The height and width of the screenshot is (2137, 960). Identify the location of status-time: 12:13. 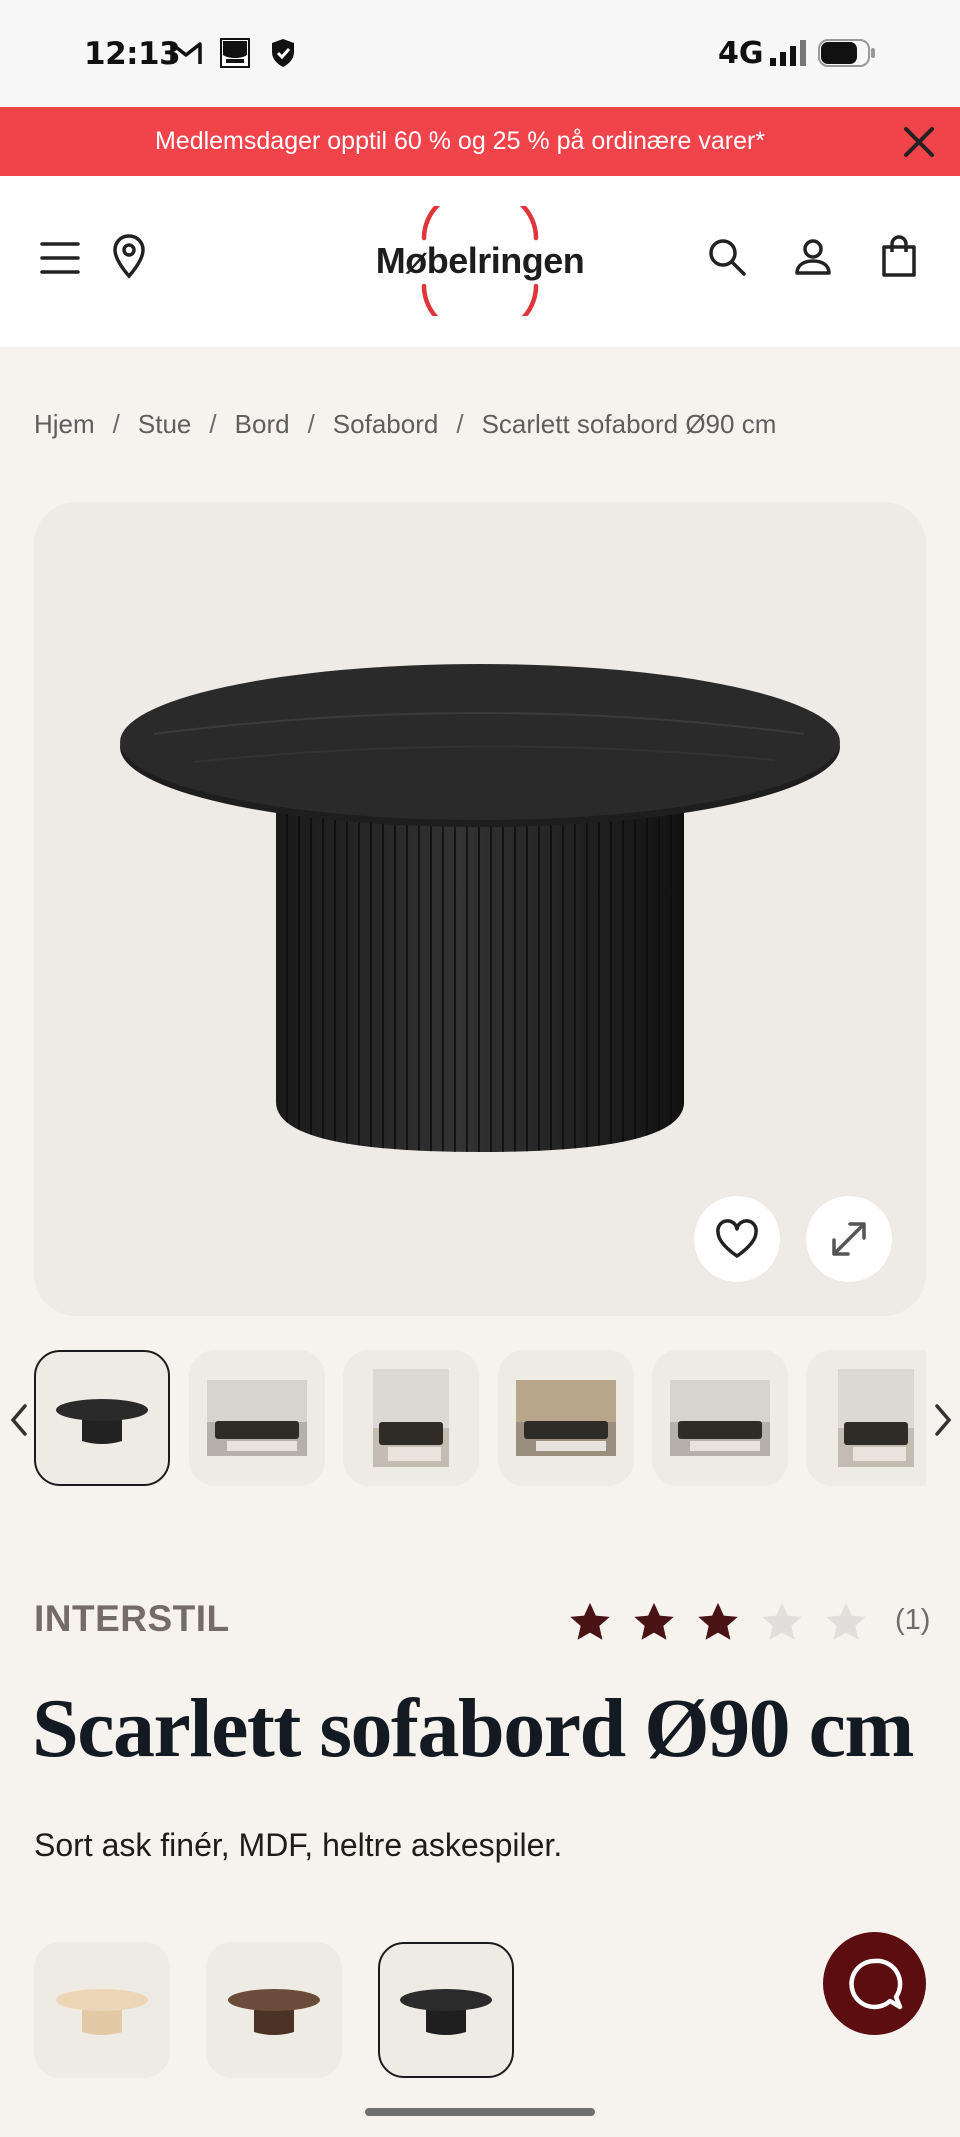
(132, 54).